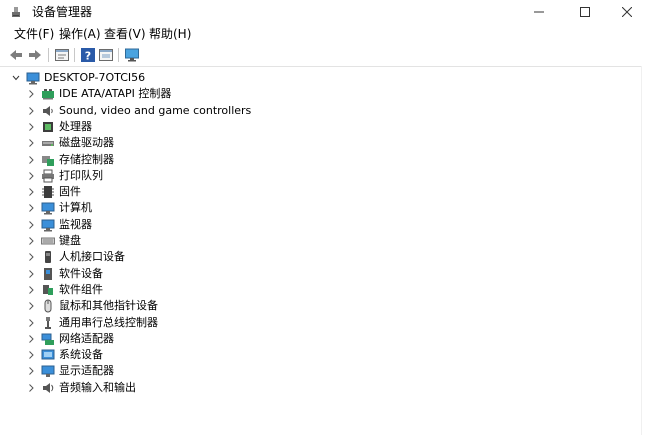  I want to click on printer-icon, so click(48, 176).